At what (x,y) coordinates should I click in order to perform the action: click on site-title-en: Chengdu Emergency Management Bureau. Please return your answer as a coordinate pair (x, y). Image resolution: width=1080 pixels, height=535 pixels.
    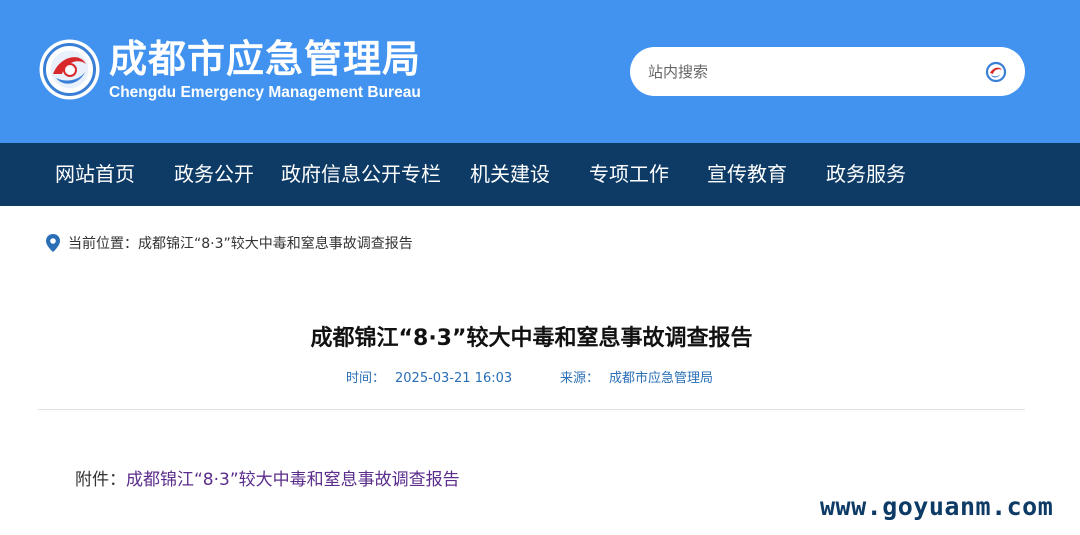
    Looking at the image, I should click on (265, 92).